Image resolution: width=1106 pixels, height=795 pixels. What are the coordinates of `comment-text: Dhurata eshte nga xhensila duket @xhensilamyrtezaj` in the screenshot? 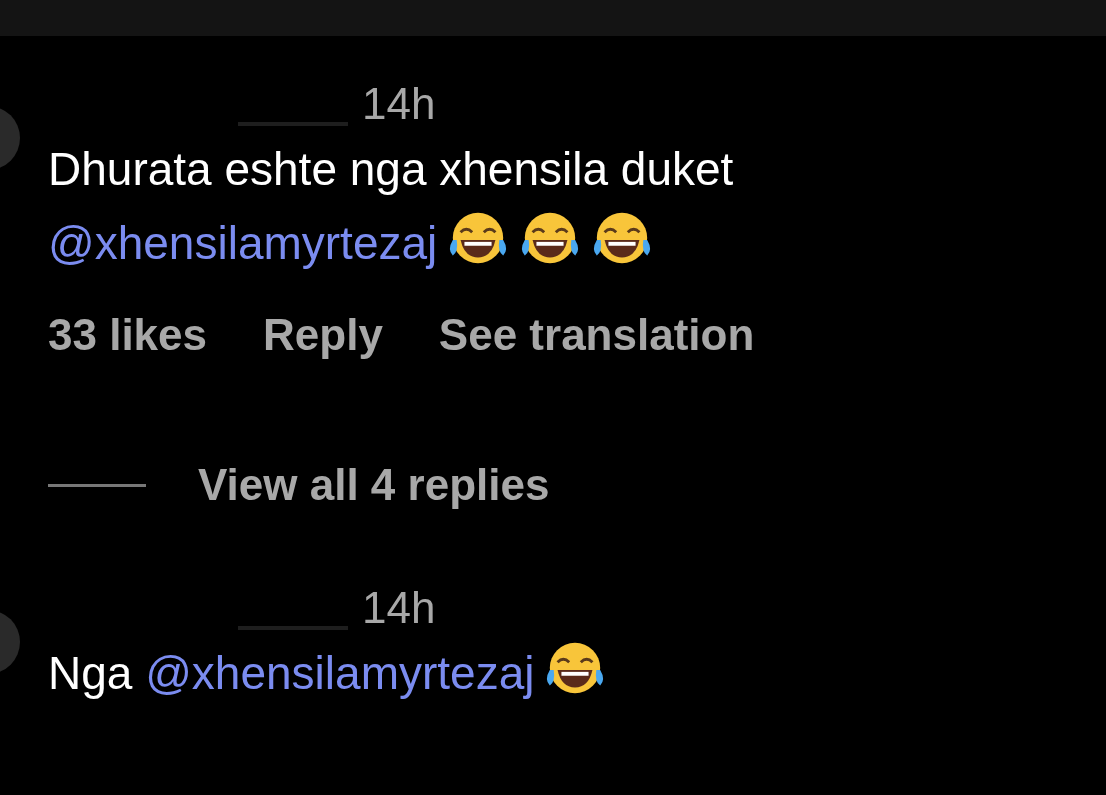 It's located at (391, 206).